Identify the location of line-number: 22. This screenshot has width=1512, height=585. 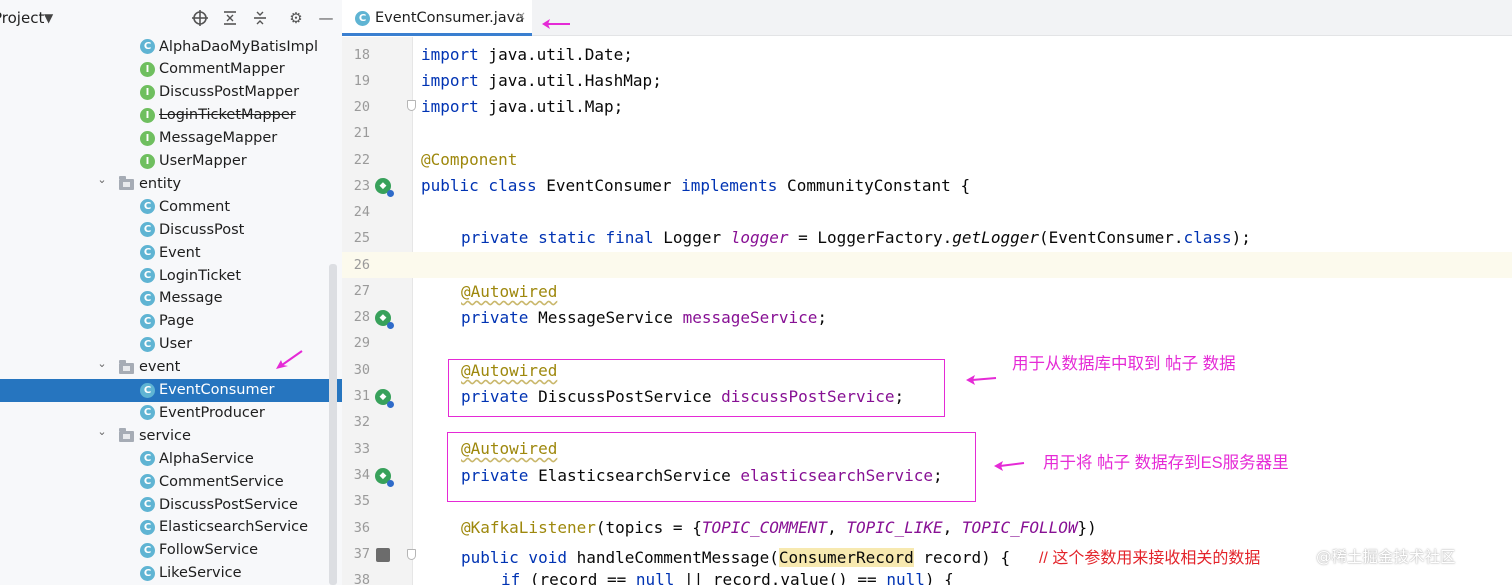
(361, 160).